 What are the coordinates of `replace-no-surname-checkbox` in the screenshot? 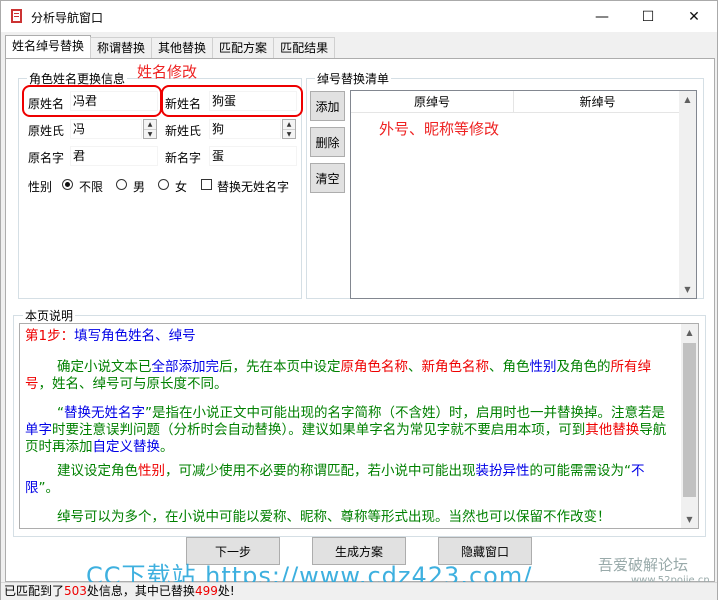 It's located at (206, 184).